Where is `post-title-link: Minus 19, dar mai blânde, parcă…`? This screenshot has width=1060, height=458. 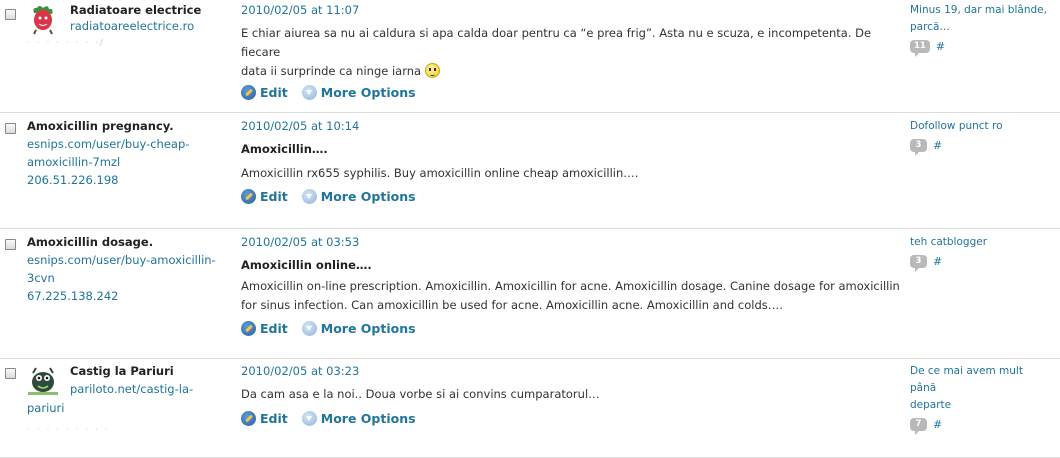 post-title-link: Minus 19, dar mai blânde, parcă… is located at coordinates (980, 19).